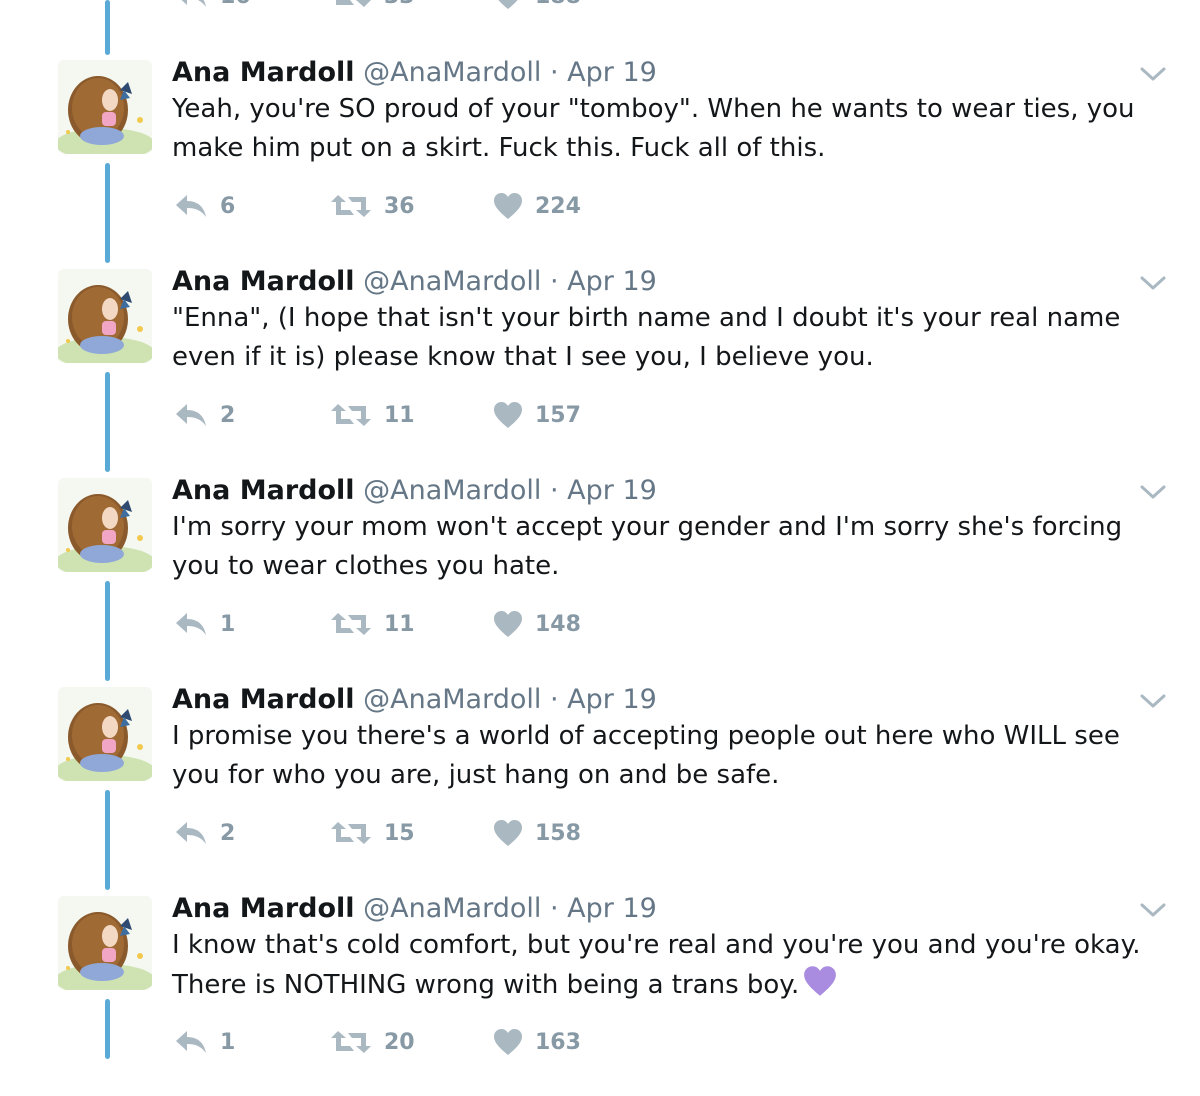 The image size is (1200, 1096). What do you see at coordinates (558, 206) in the screenshot?
I see `like-count: 224` at bounding box center [558, 206].